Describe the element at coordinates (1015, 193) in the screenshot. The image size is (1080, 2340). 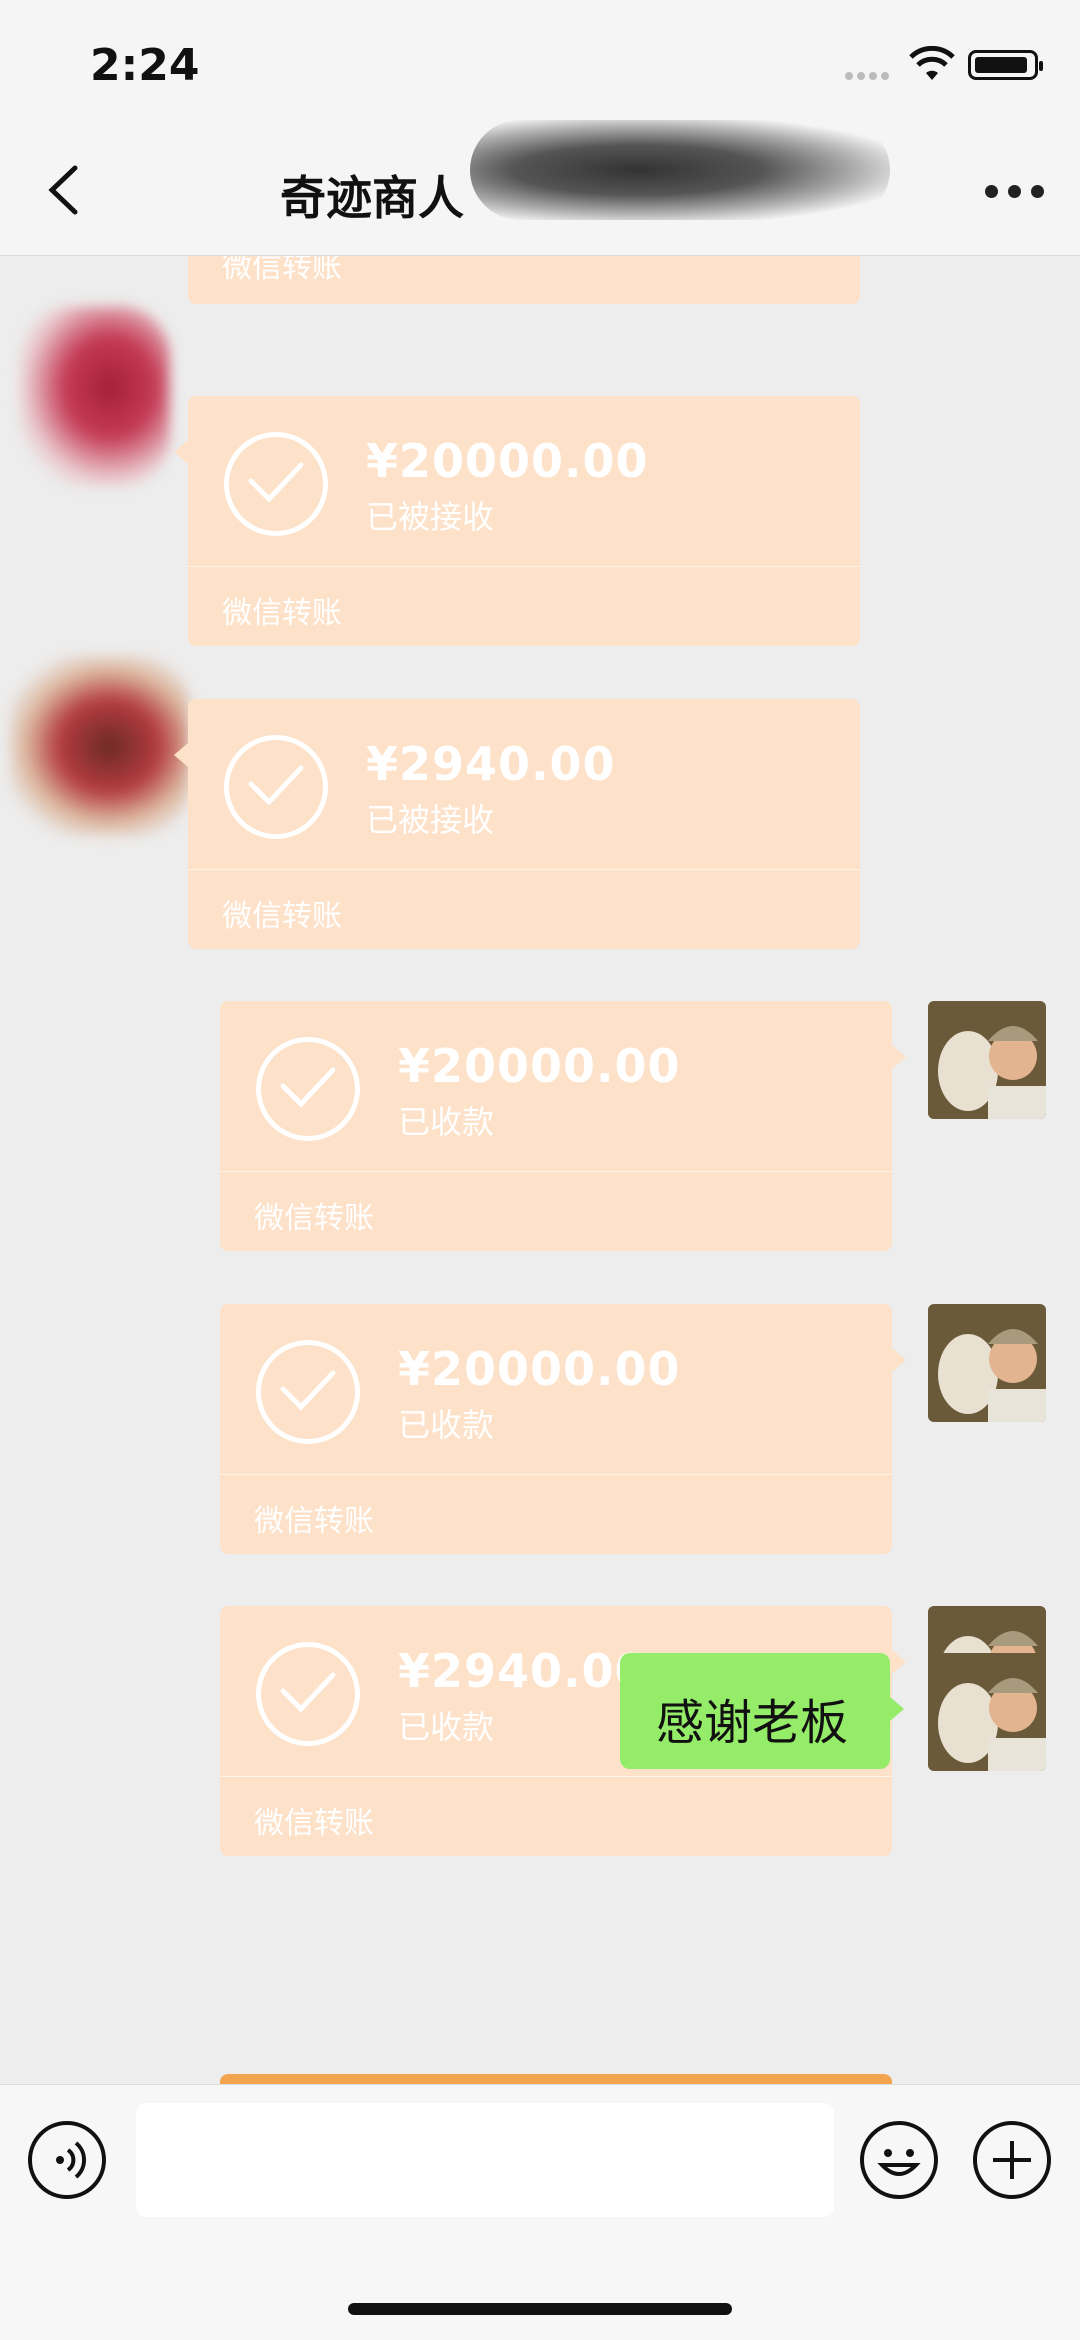
I see `more-button` at that location.